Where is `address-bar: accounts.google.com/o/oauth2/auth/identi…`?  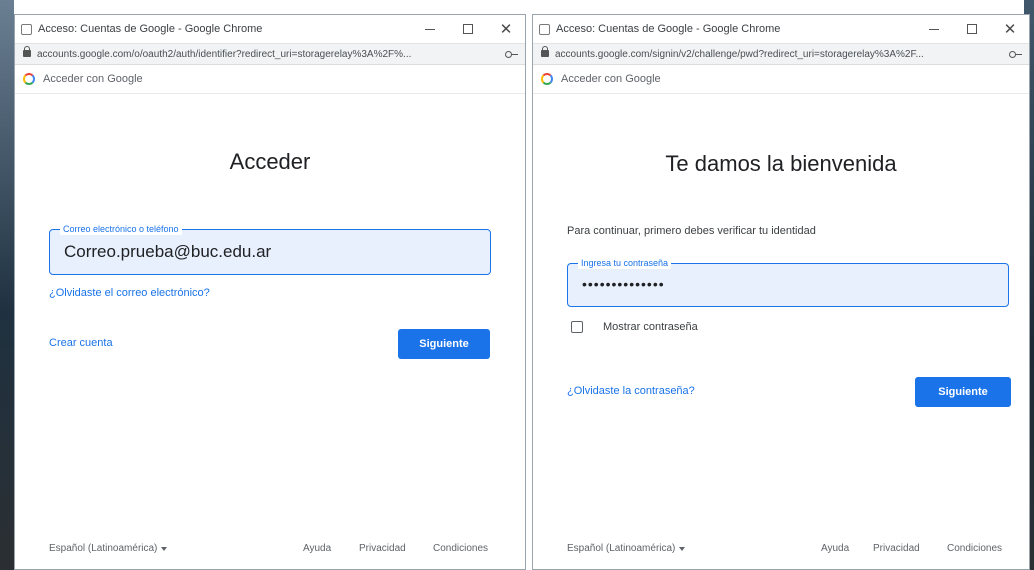
address-bar: accounts.google.com/o/oauth2/auth/identi… is located at coordinates (270, 54).